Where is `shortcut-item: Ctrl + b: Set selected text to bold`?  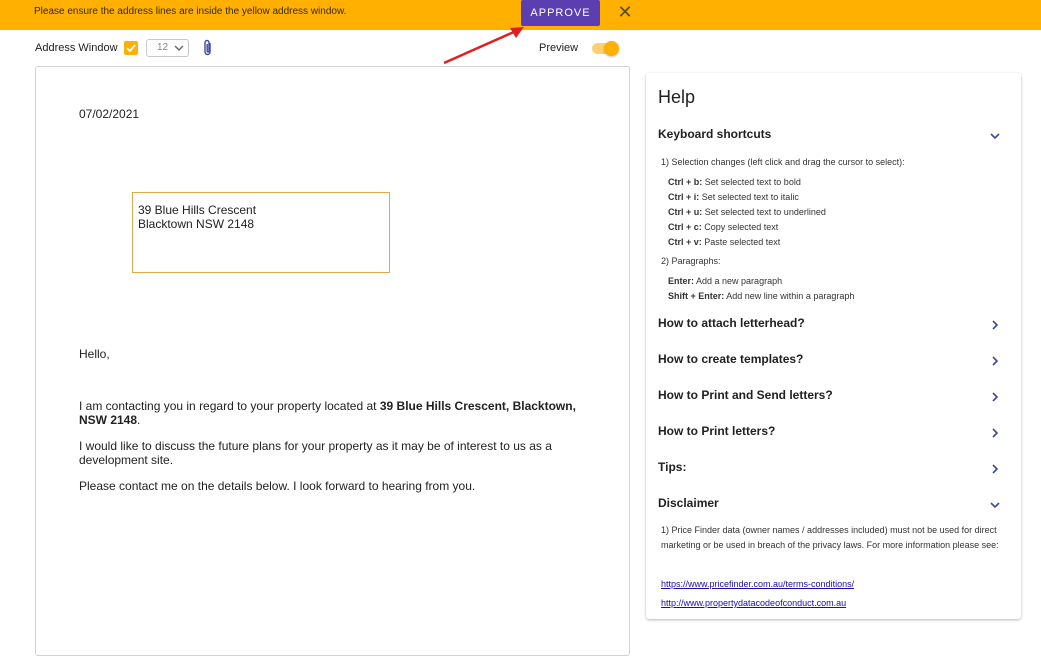
shortcut-item: Ctrl + b: Set selected text to bold is located at coordinates (734, 182).